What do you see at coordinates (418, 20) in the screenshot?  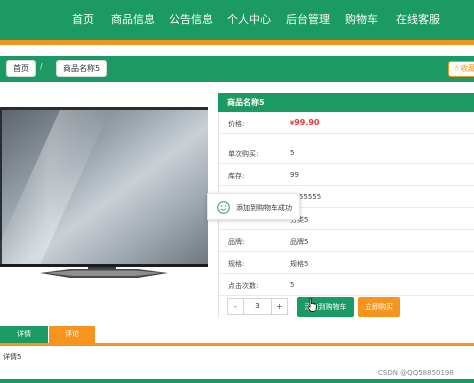 I see `nav-item-support: 在线客服` at bounding box center [418, 20].